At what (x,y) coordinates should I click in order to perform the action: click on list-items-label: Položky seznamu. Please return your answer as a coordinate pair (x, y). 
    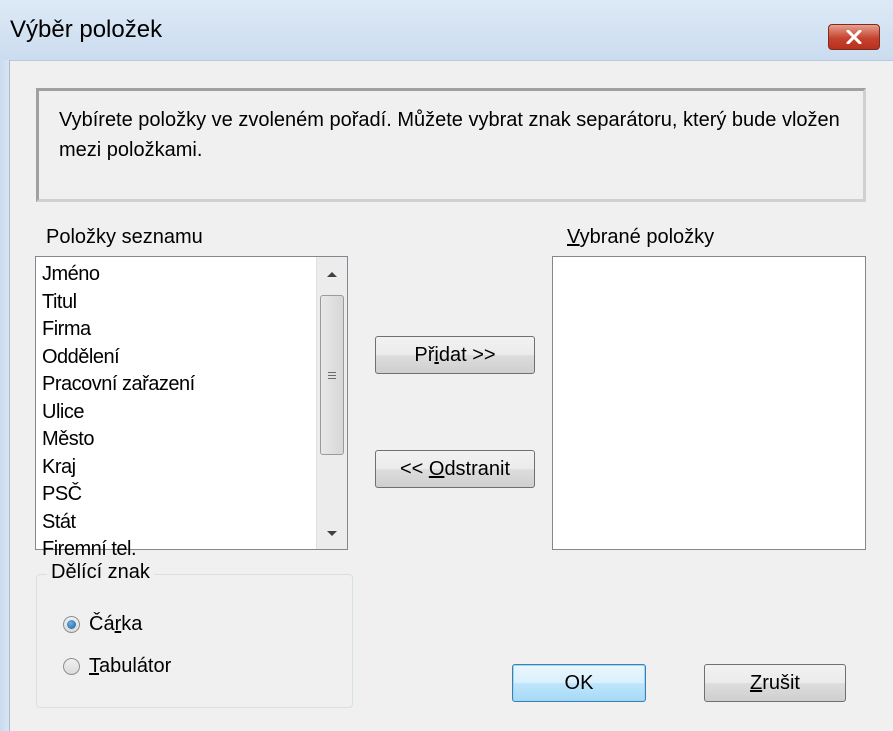
    Looking at the image, I should click on (124, 237).